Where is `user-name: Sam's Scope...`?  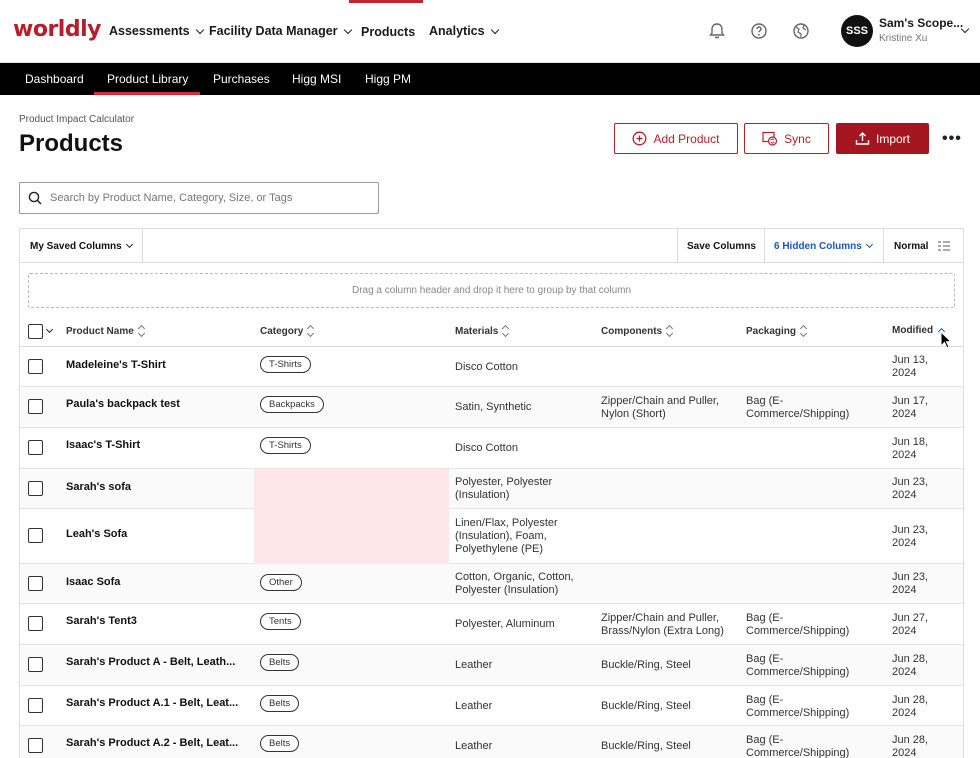
user-name: Sam's Scope... is located at coordinates (921, 23).